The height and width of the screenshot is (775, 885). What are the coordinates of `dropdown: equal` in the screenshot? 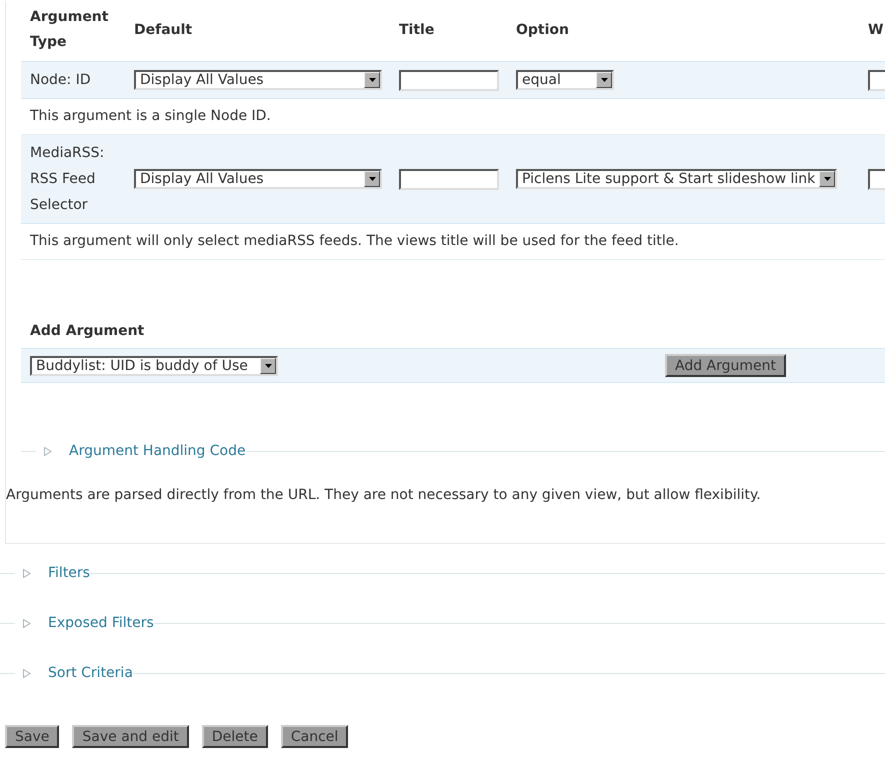 It's located at (565, 80).